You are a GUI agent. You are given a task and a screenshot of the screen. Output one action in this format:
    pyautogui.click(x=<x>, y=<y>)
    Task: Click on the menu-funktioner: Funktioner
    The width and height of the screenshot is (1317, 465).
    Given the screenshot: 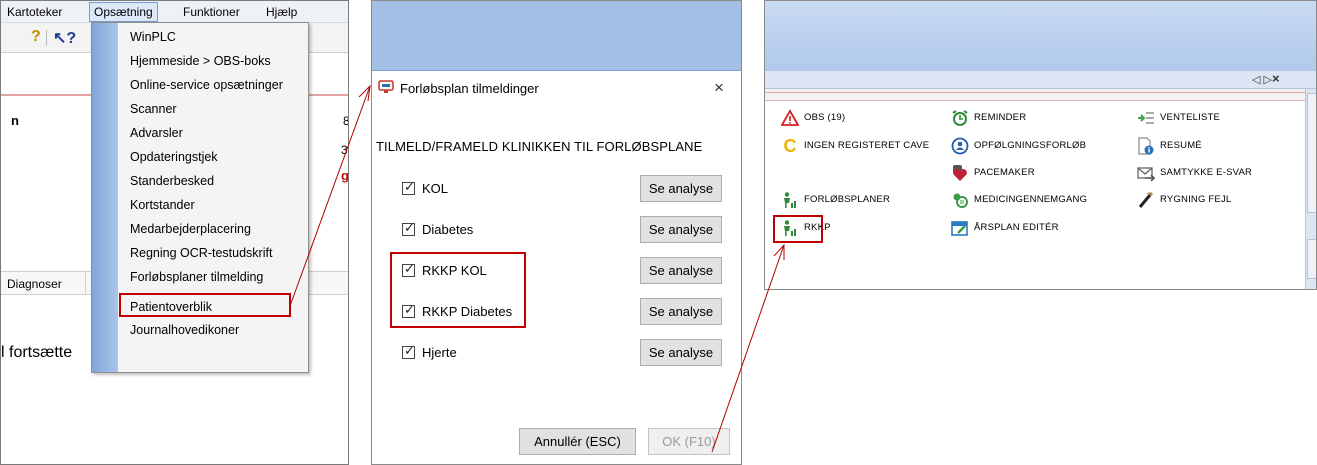 What is the action you would take?
    pyautogui.click(x=211, y=12)
    